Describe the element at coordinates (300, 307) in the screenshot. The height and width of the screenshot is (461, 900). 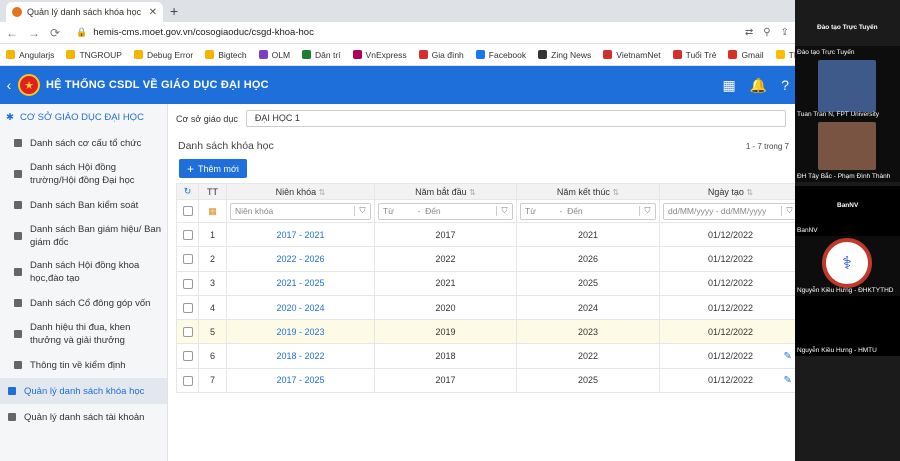
I see `nien-khoa-link: 2020 - 2024` at that location.